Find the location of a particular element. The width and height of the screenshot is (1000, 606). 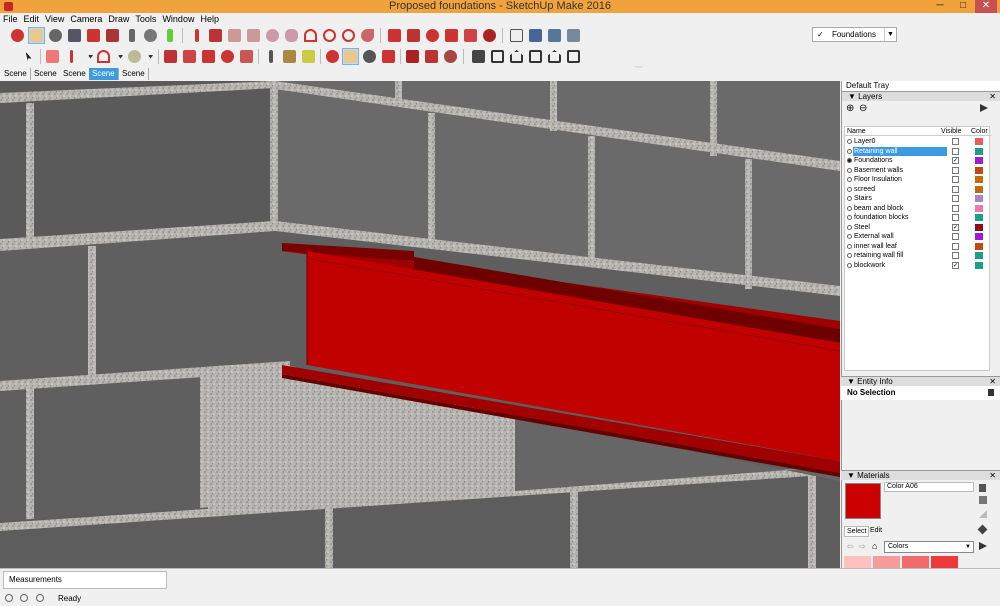

scene-tab-1: Scene 1 is located at coordinates (16, 79).